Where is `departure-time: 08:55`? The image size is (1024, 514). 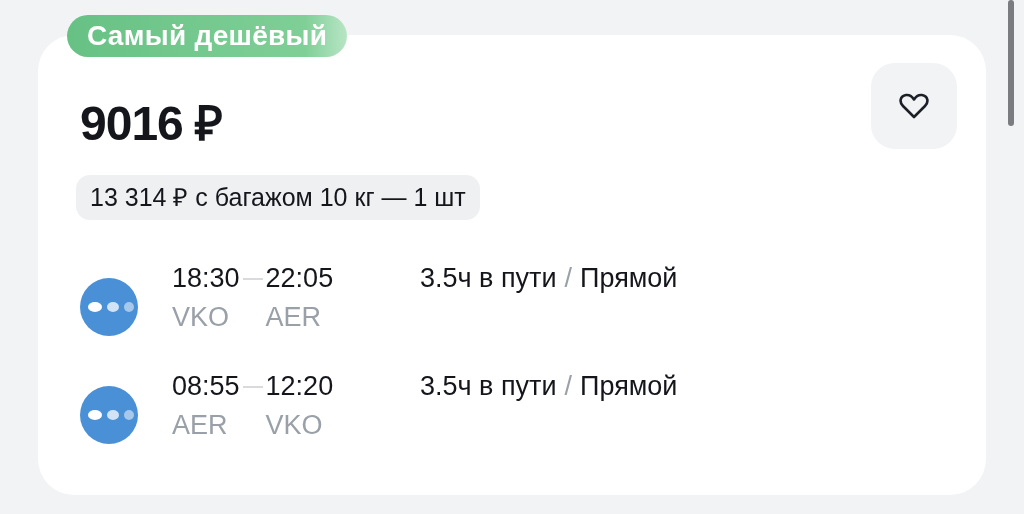
departure-time: 08:55 is located at coordinates (206, 386).